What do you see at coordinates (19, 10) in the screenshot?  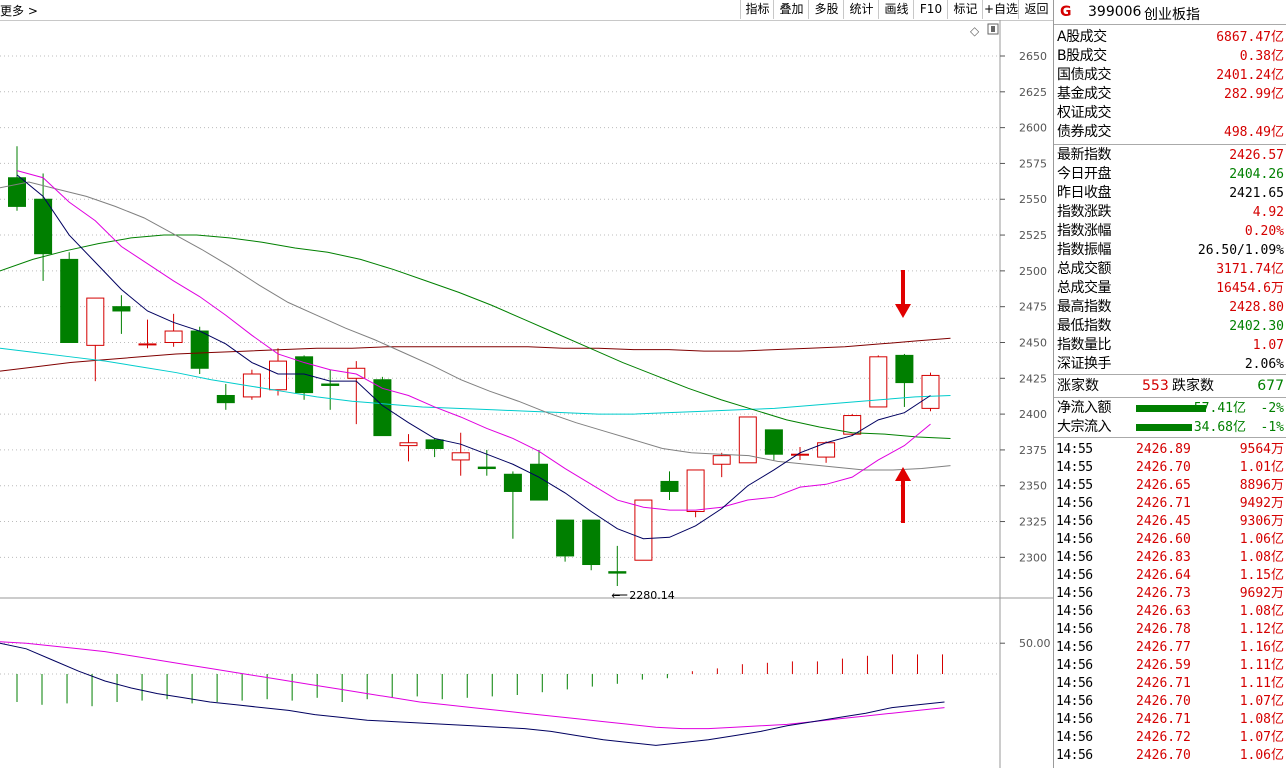 I see `more-menu-button: 更多 >` at bounding box center [19, 10].